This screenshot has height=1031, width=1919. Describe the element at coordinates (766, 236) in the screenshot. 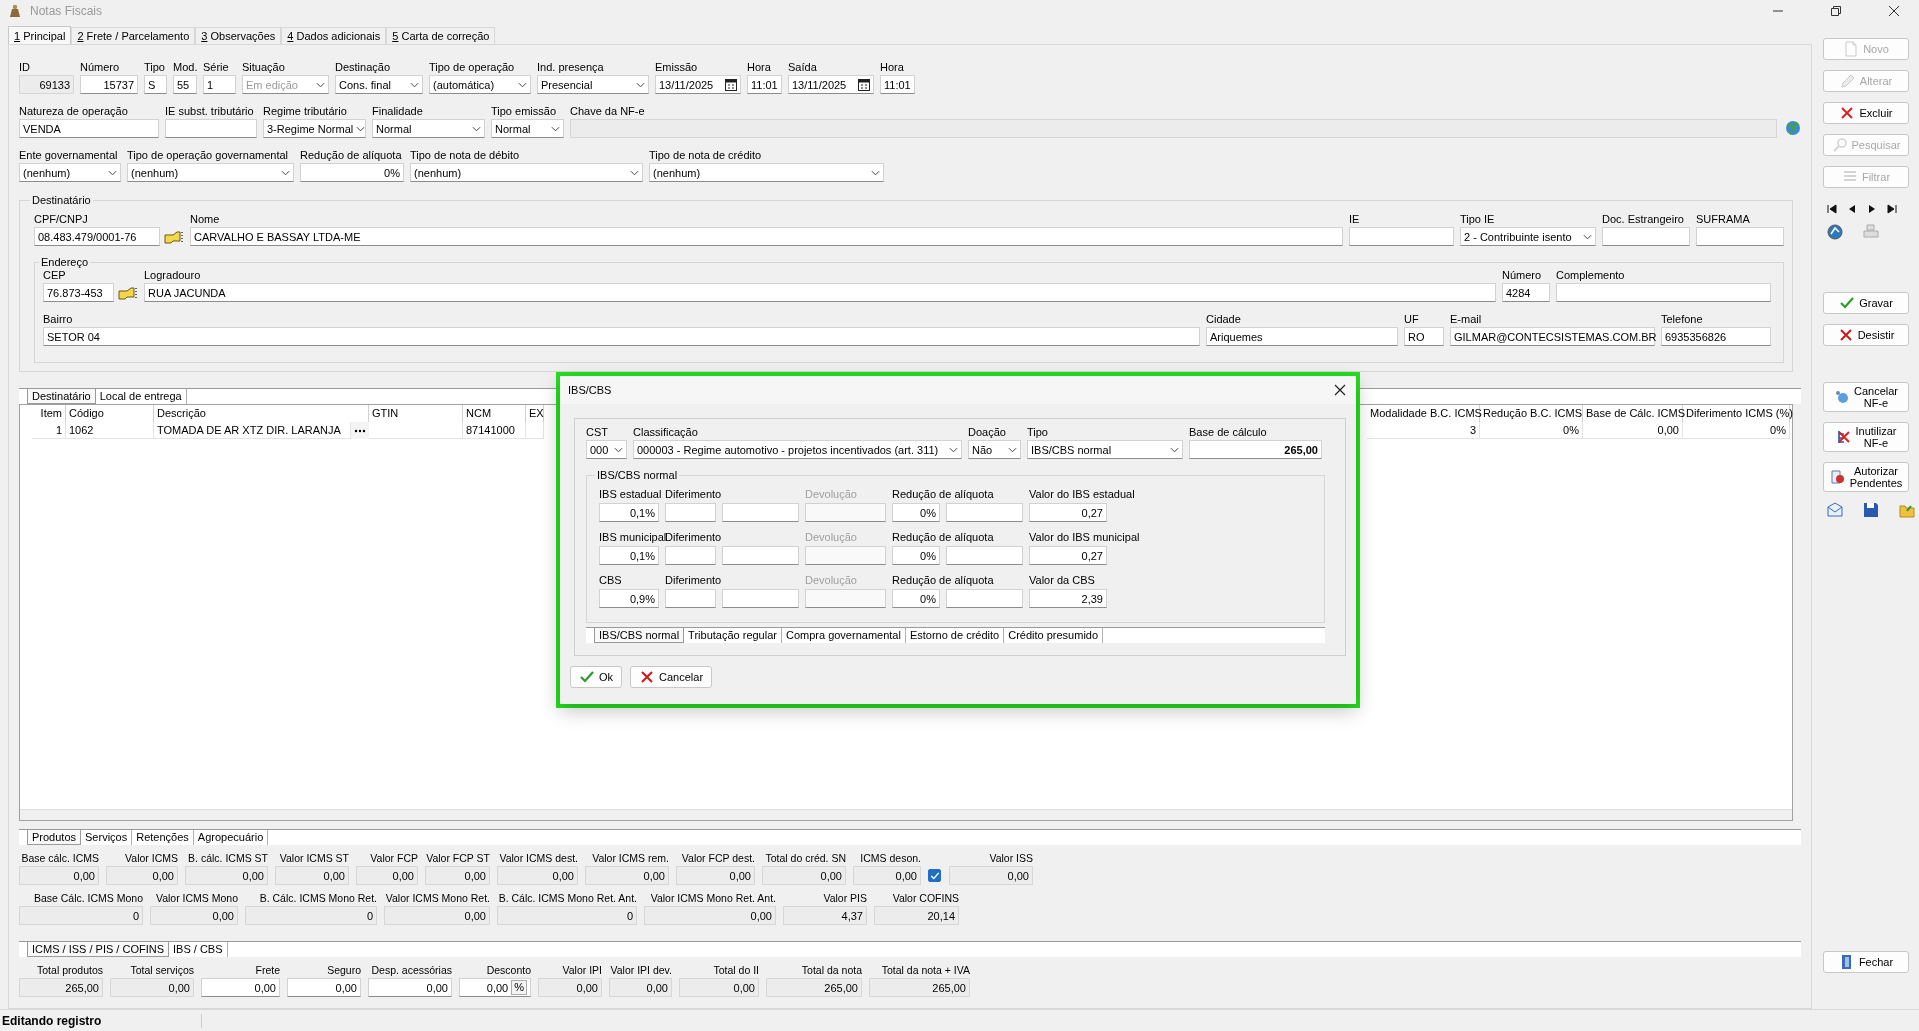

I see `text-field: CARVALHO E BASSAY LTDA-ME` at that location.